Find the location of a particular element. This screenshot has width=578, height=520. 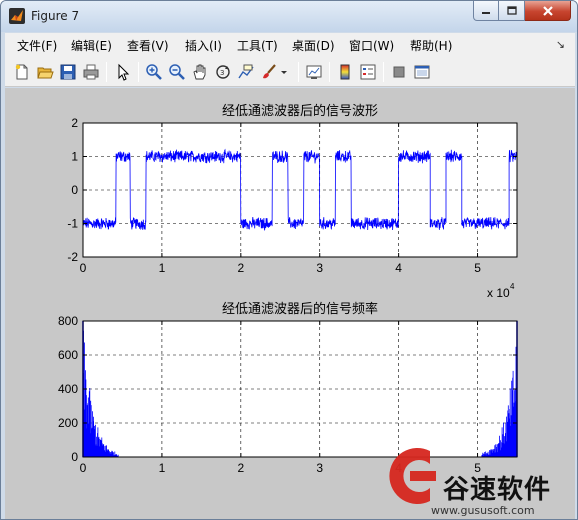

dropdown-arrow-icon is located at coordinates (284, 72).